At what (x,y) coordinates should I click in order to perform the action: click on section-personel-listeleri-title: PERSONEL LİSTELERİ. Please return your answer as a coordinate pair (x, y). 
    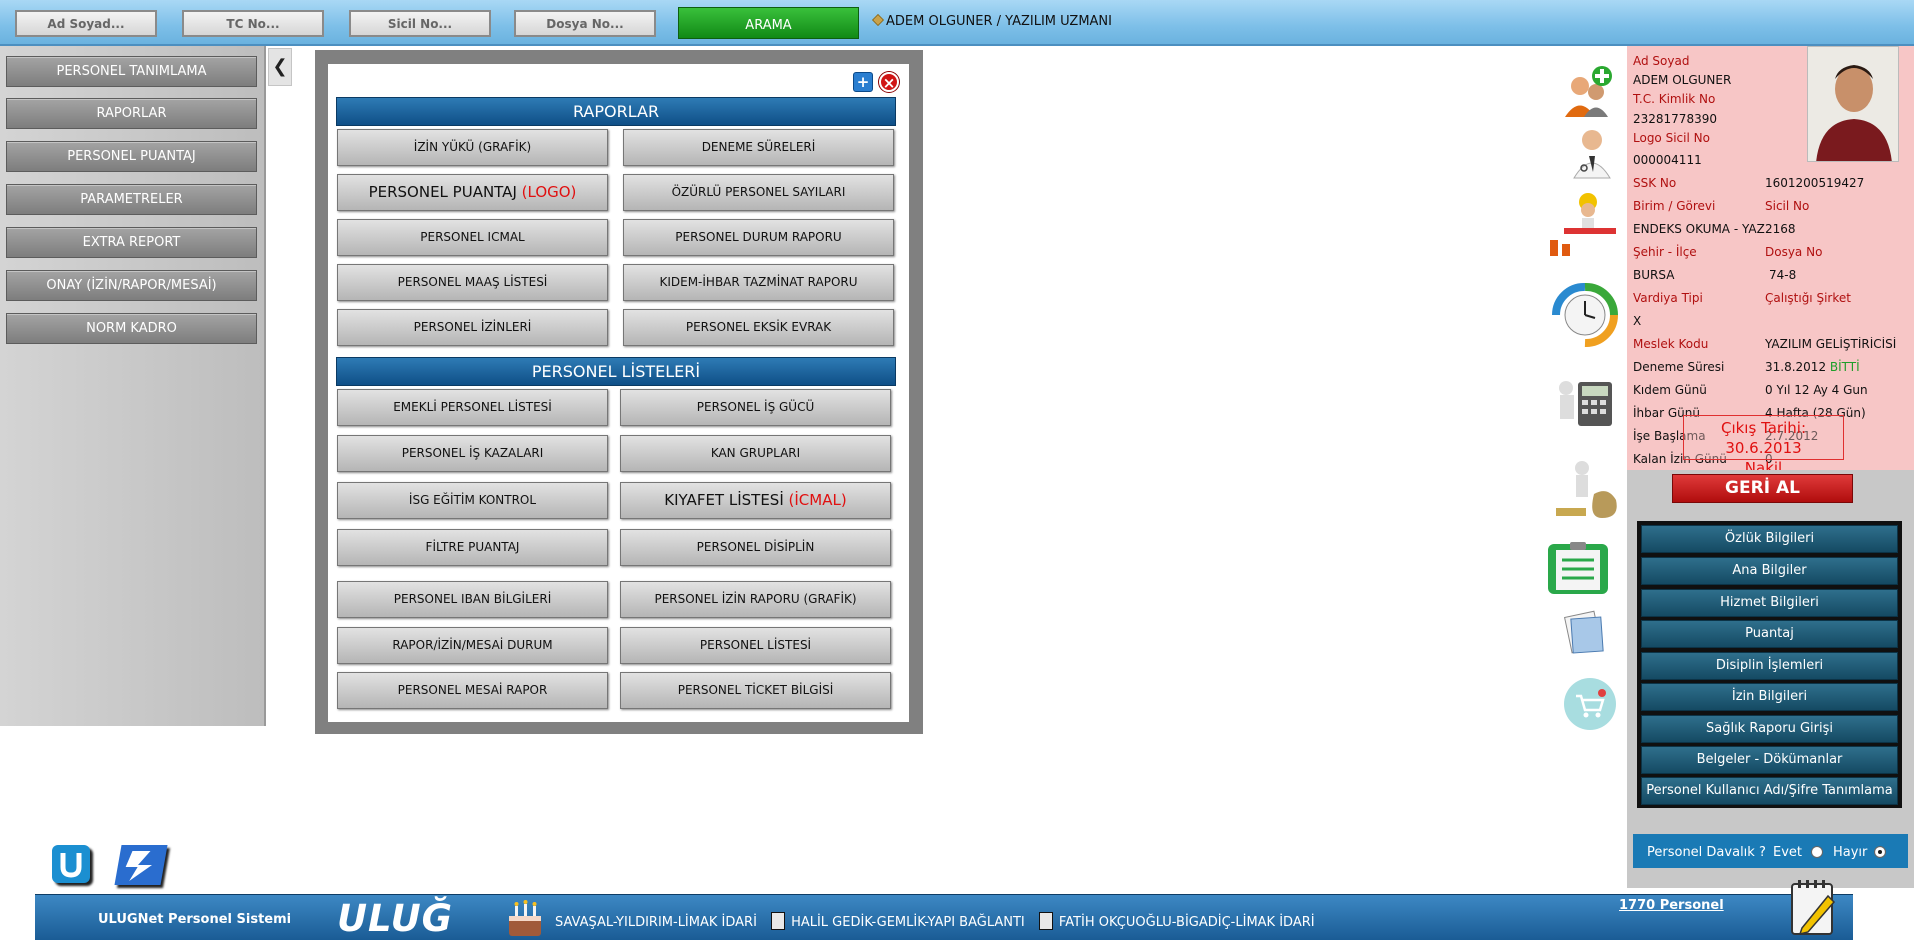
    Looking at the image, I should click on (616, 371).